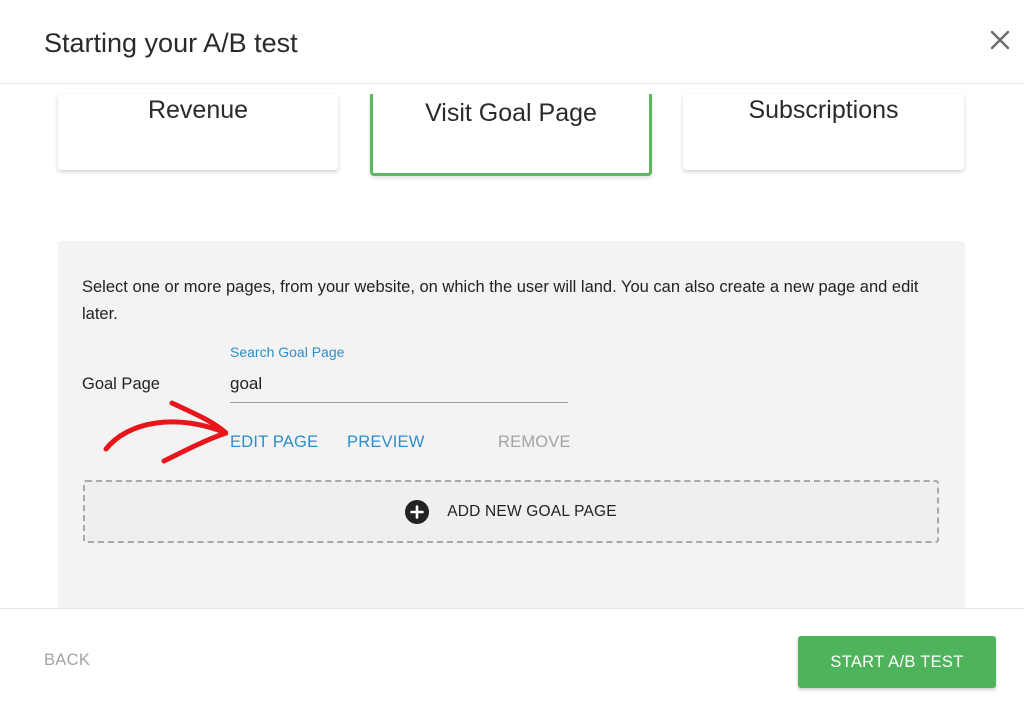  Describe the element at coordinates (198, 110) in the screenshot. I see `goal-type-label: Revenue` at that location.